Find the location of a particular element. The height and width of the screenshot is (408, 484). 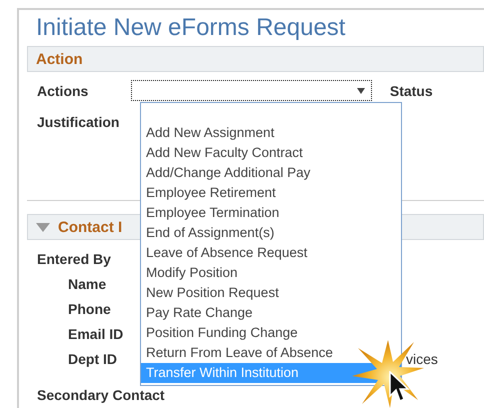

field-label: Phone is located at coordinates (89, 308).